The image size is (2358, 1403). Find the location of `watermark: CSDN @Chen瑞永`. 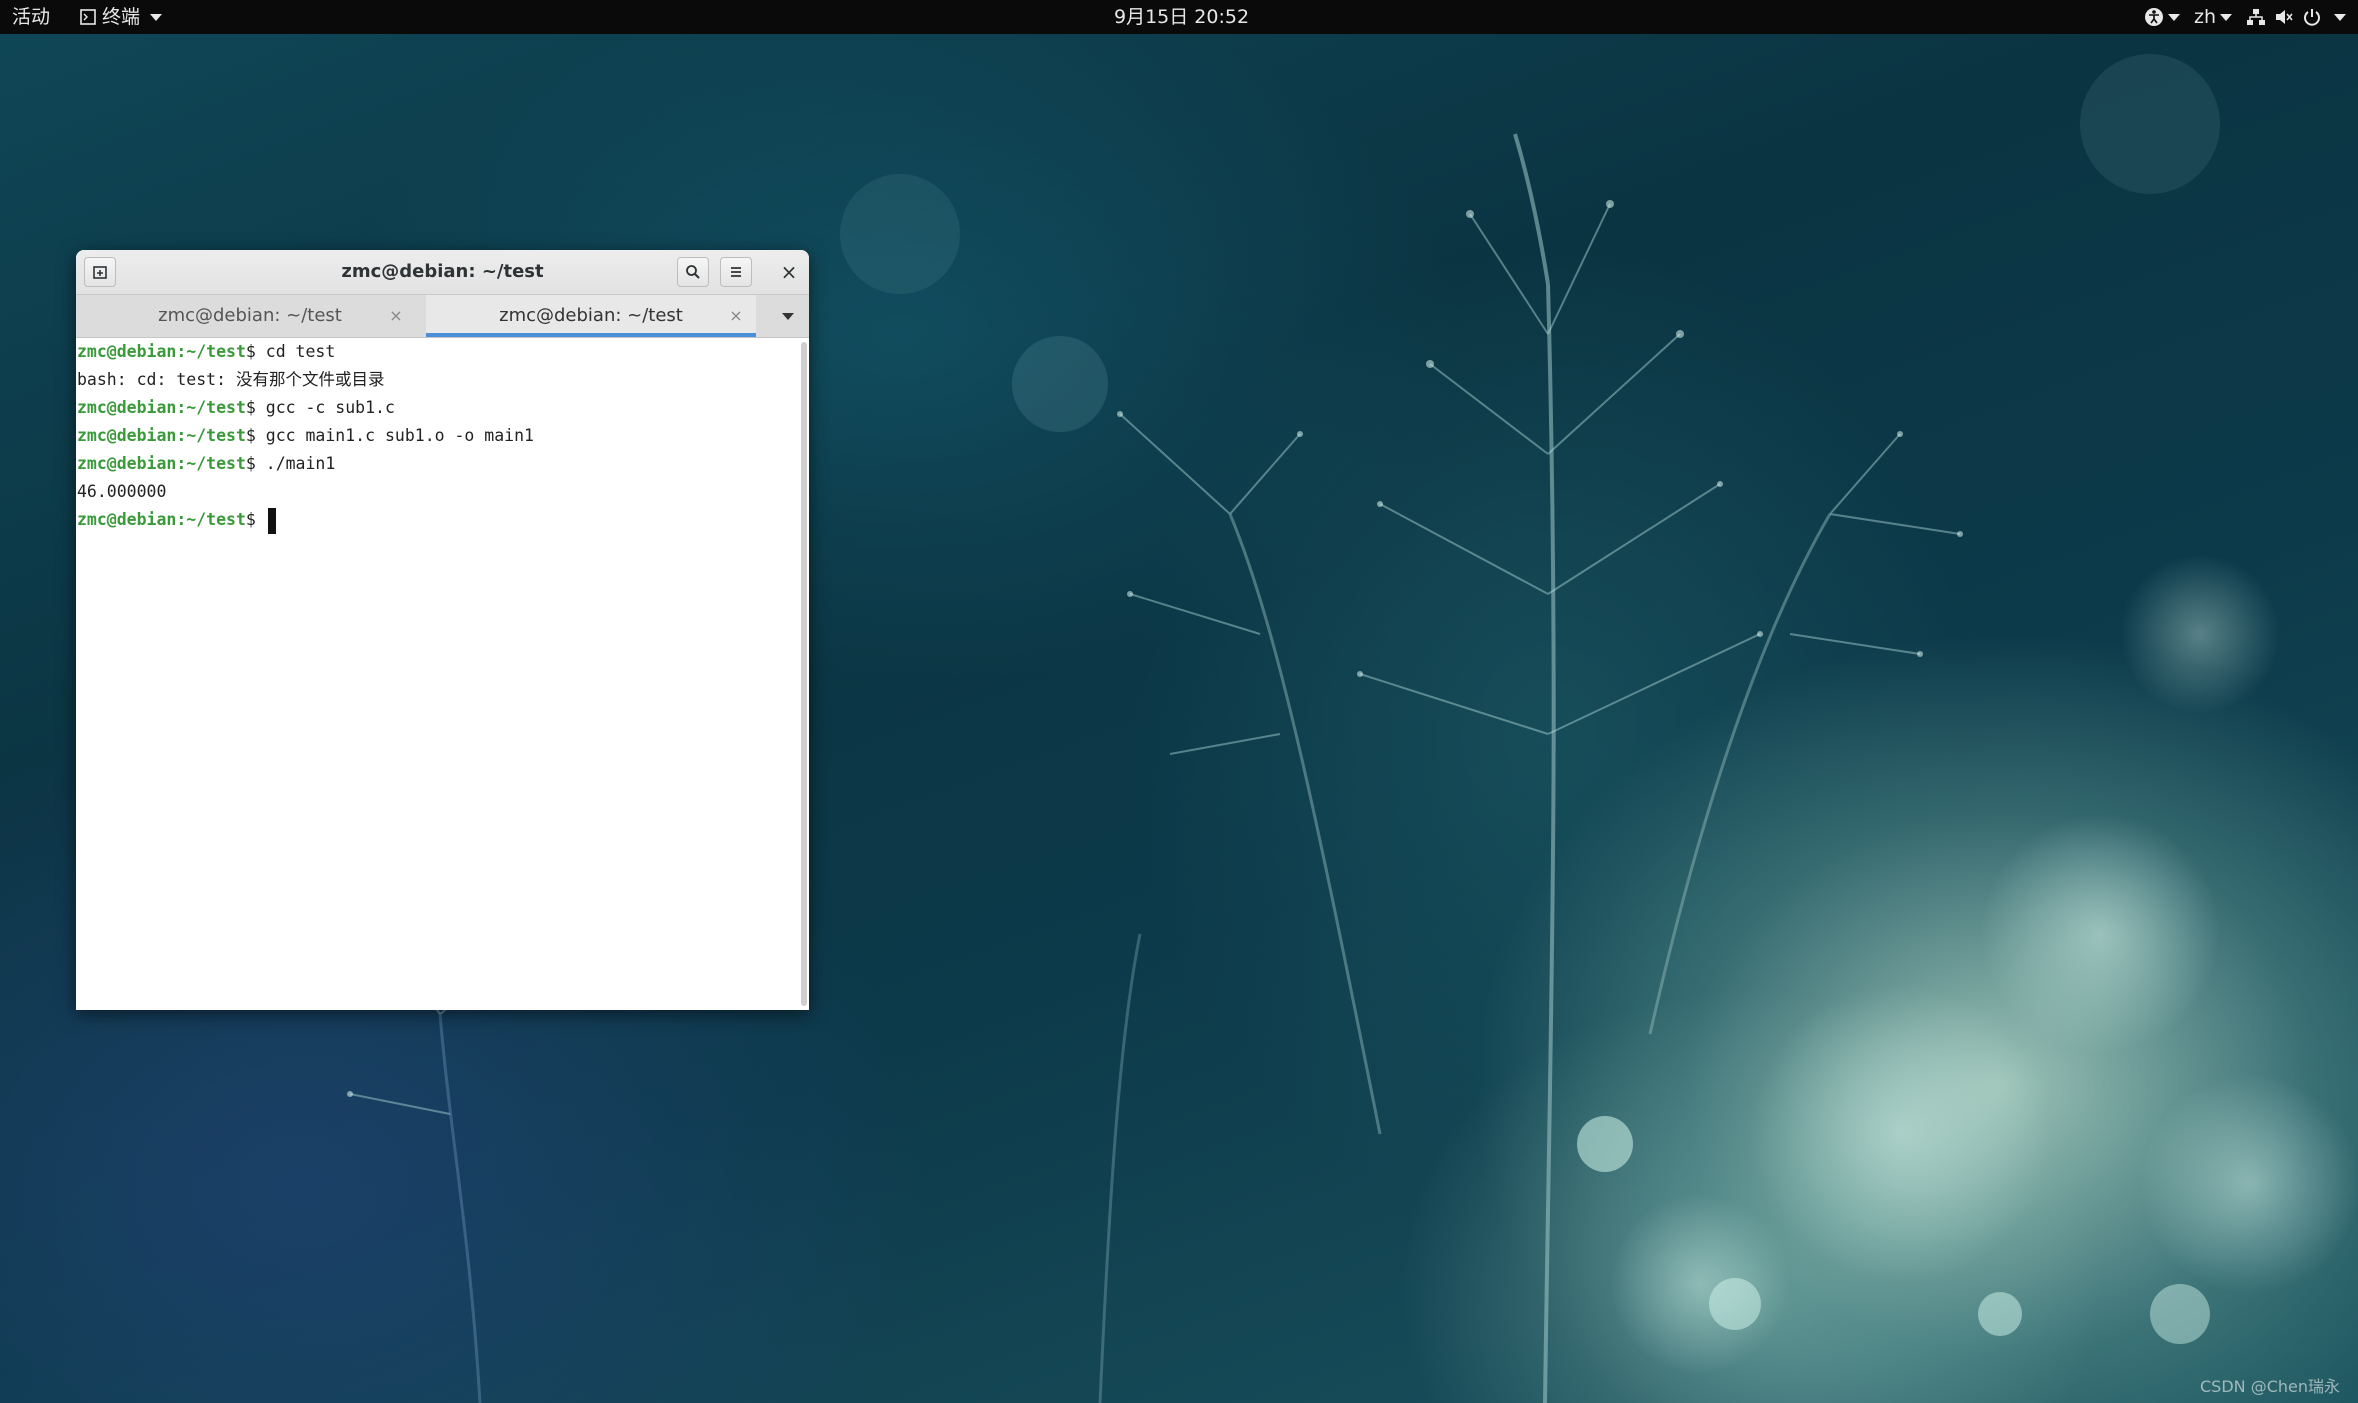

watermark: CSDN @Chen瑞永 is located at coordinates (2269, 1386).